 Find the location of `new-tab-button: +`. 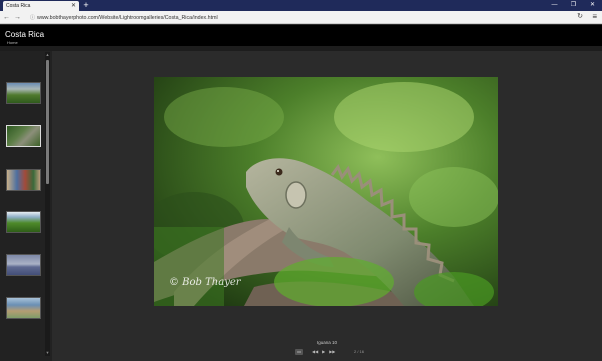

new-tab-button: + is located at coordinates (86, 5).